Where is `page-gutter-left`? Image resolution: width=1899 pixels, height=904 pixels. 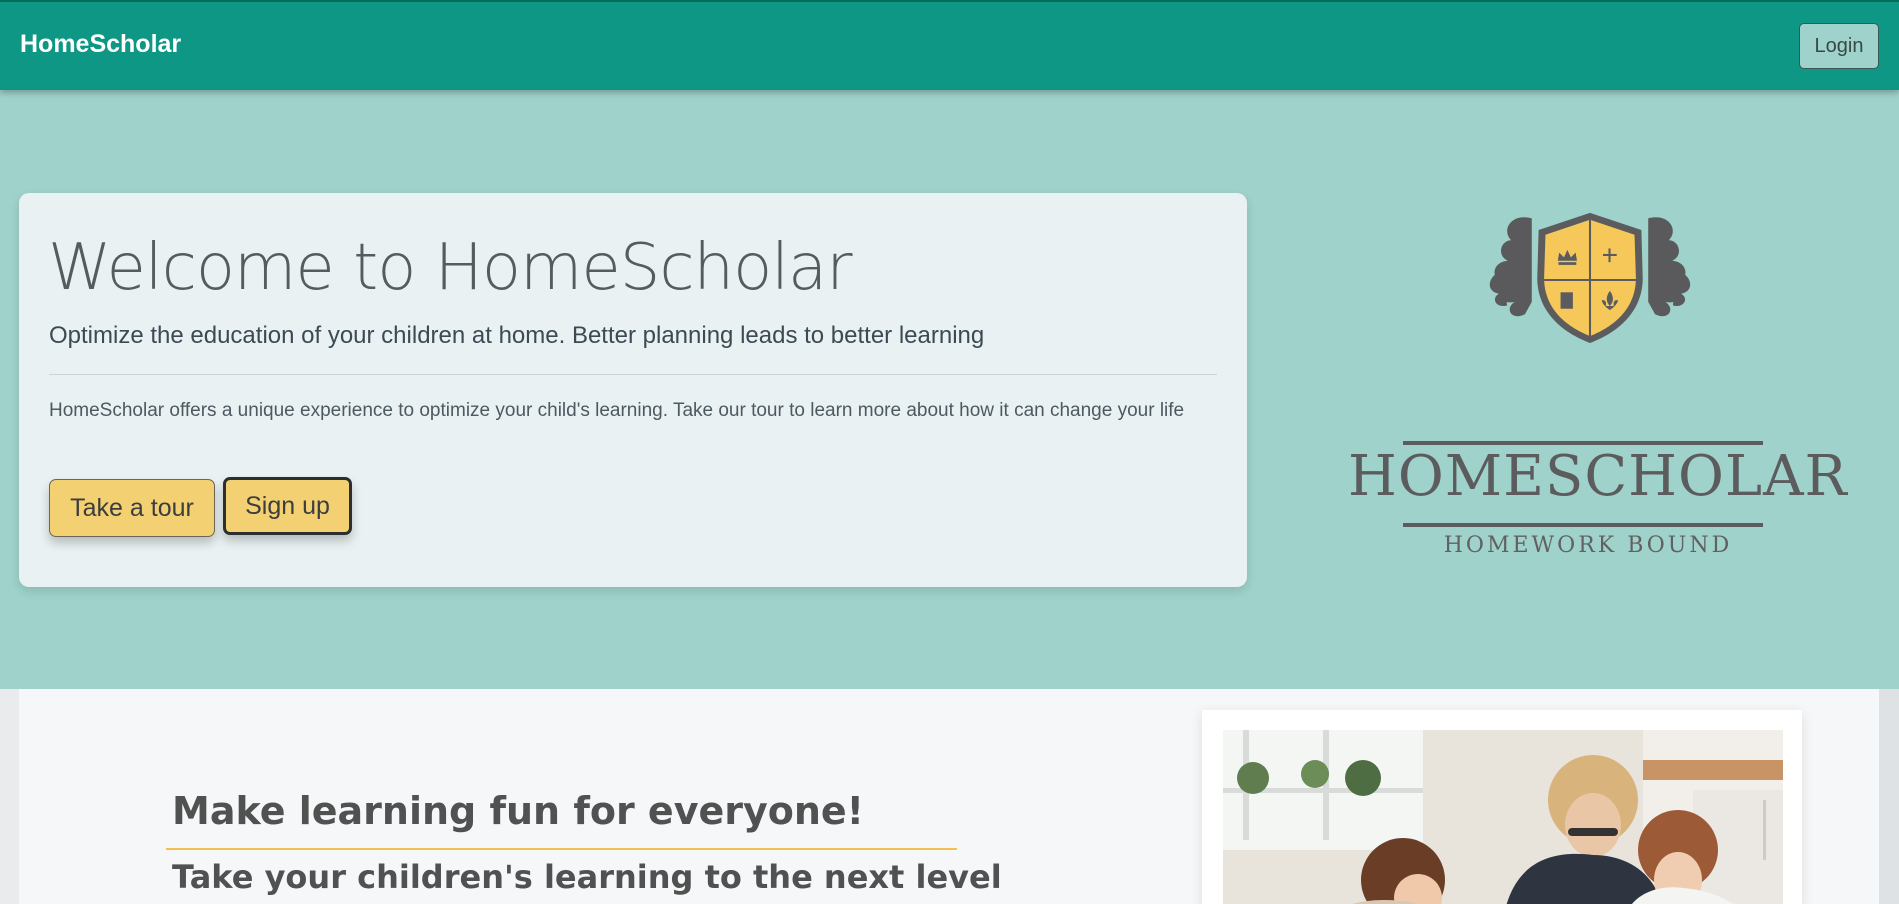
page-gutter-left is located at coordinates (9, 796).